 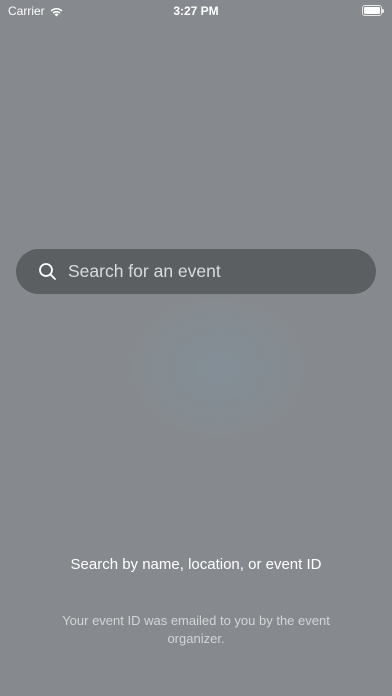 I want to click on background-blur, so click(x=218, y=368).